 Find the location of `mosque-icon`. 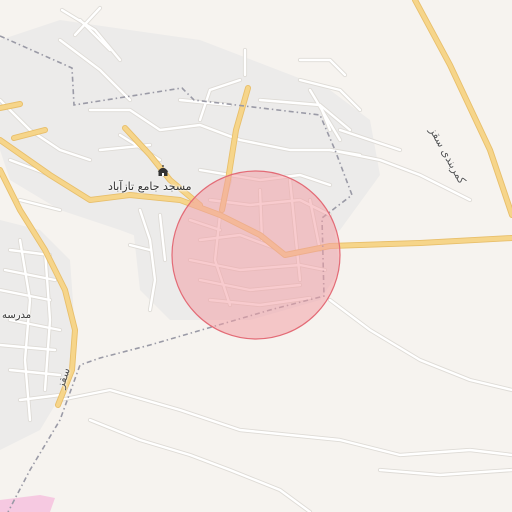

mosque-icon is located at coordinates (163, 171).